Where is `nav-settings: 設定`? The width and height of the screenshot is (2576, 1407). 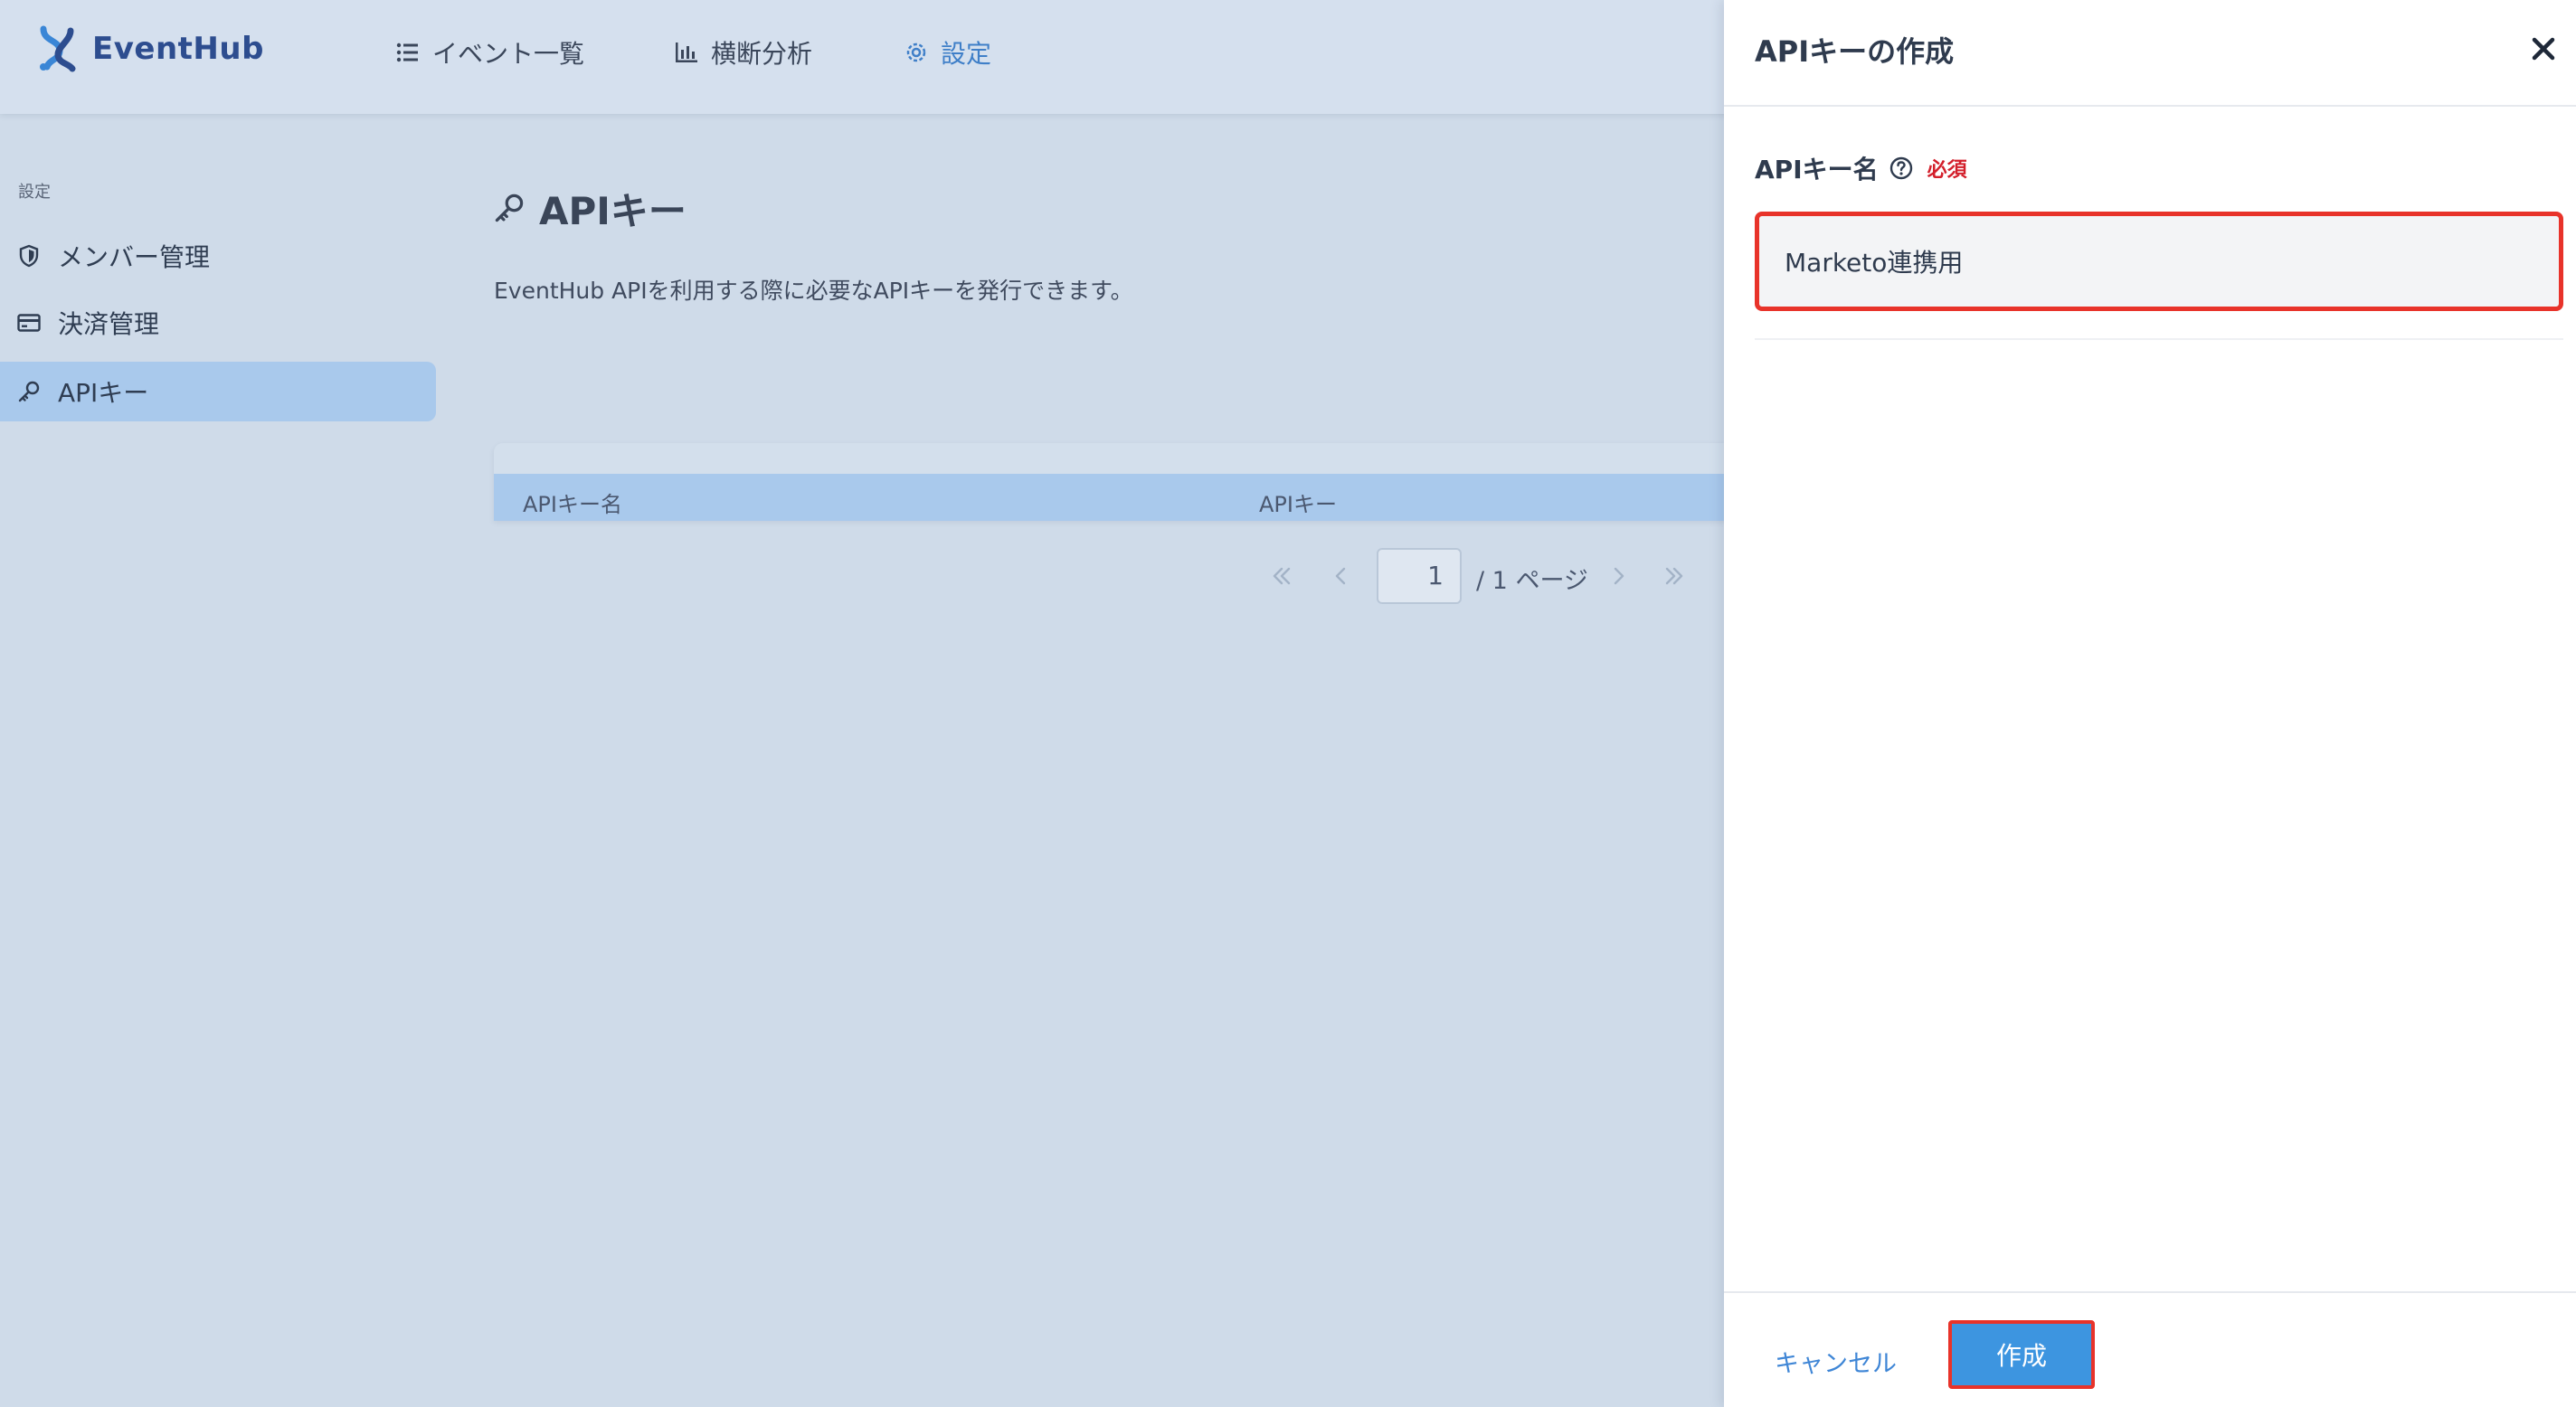 nav-settings: 設定 is located at coordinates (947, 52).